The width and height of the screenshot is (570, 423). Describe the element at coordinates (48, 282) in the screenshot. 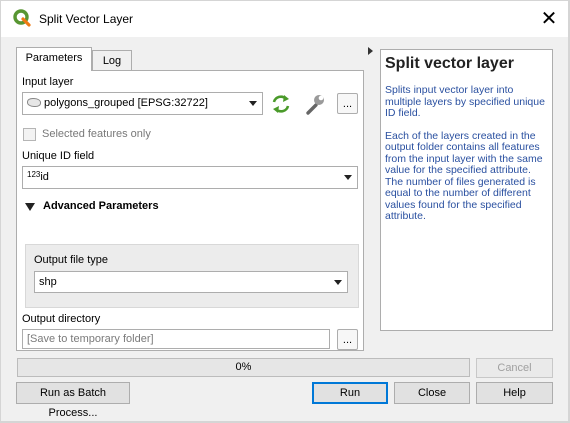

I see `output-type-value: shp` at that location.